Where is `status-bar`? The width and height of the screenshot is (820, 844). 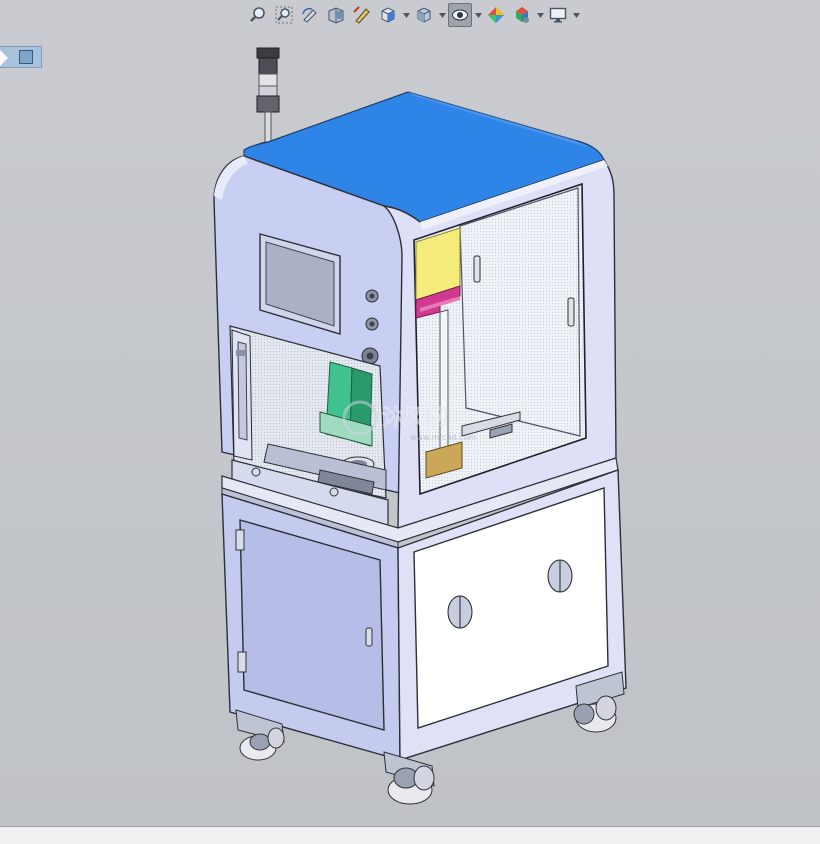 status-bar is located at coordinates (410, 835).